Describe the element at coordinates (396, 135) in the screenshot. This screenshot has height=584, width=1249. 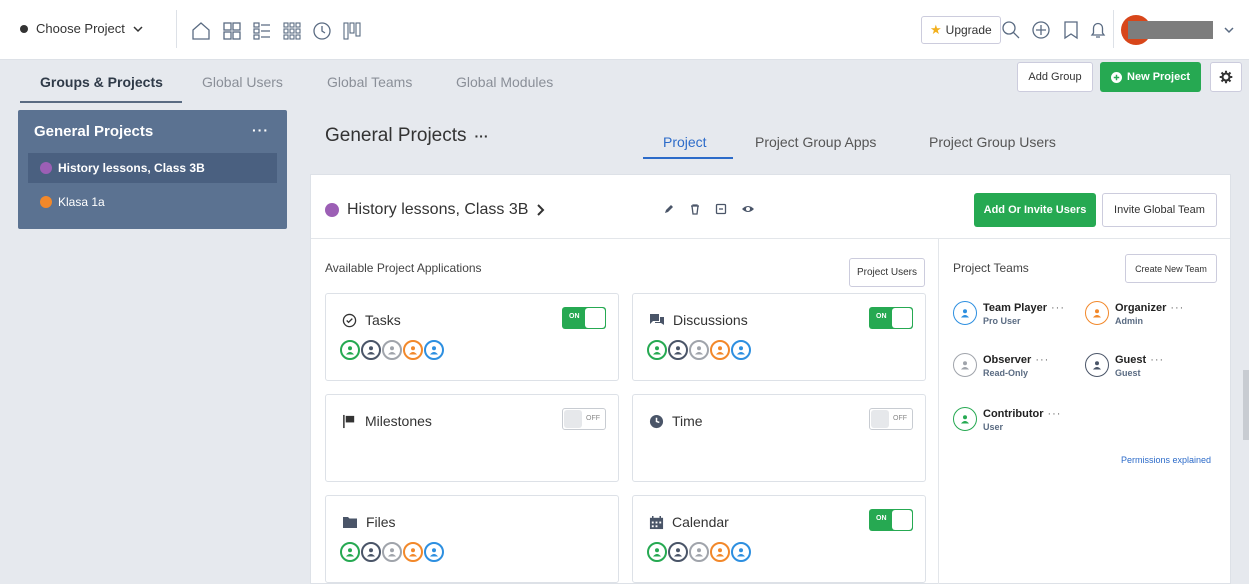
I see `page-title-text: General Projects` at that location.